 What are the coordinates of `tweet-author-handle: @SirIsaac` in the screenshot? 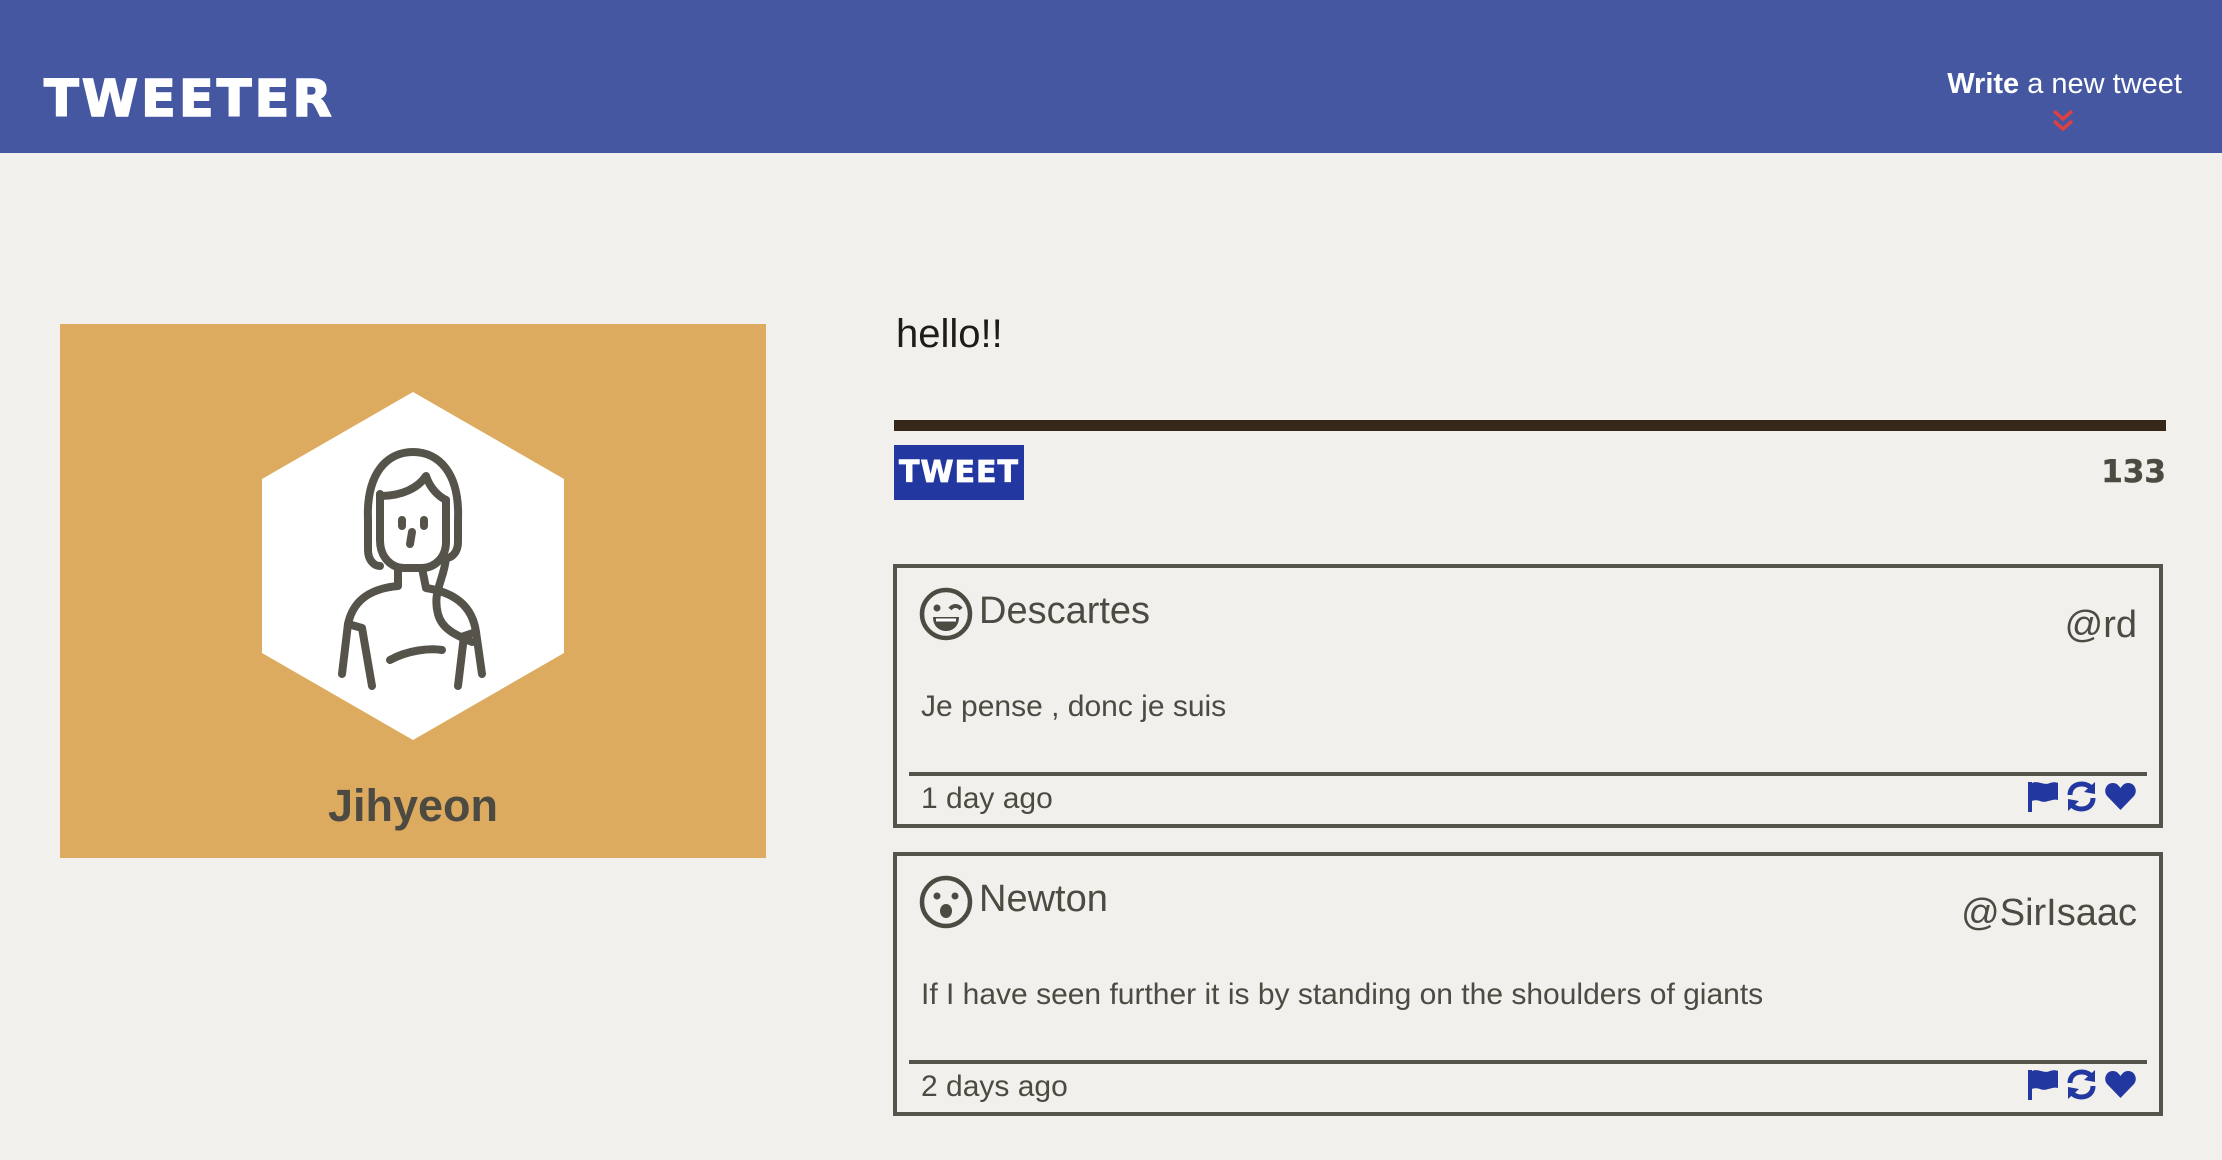 It's located at (2049, 913).